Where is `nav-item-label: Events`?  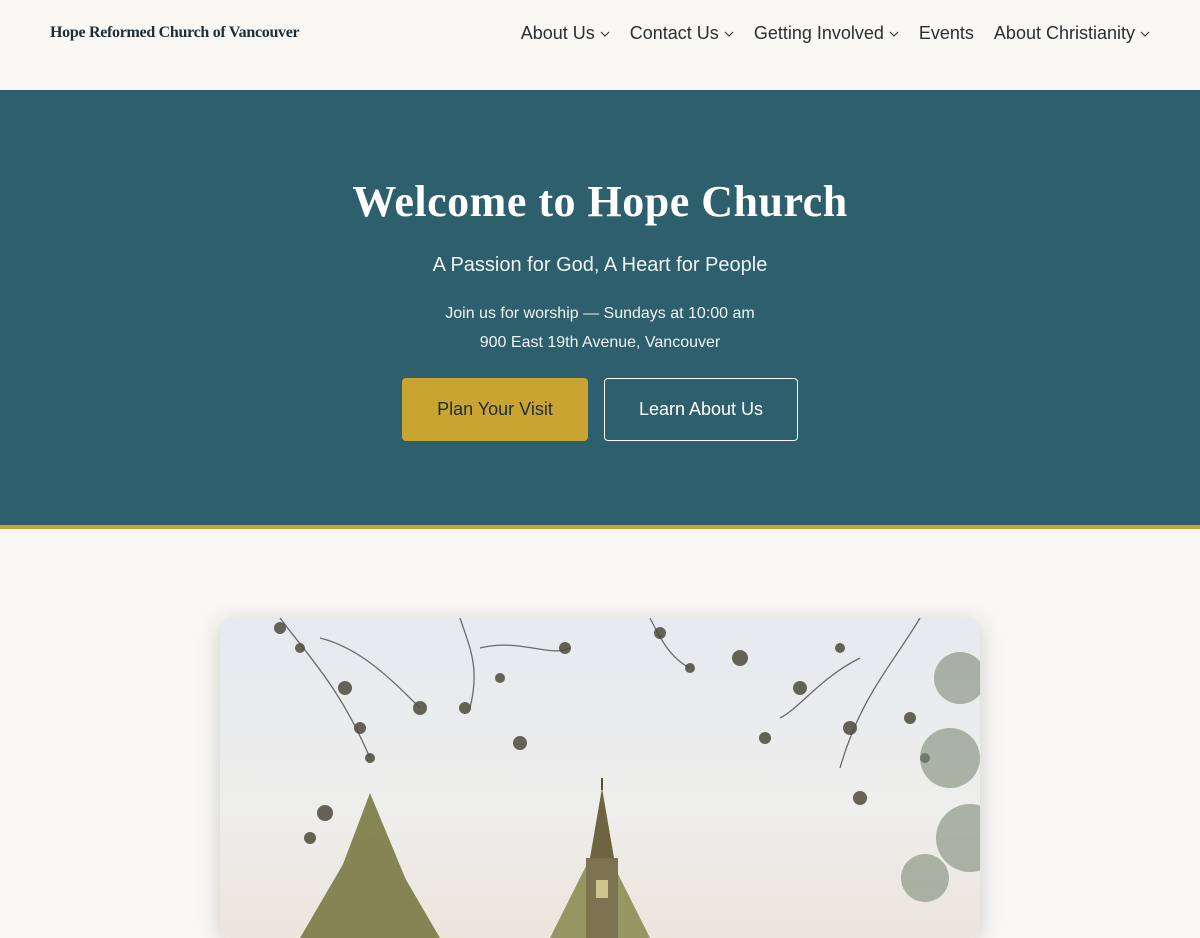 nav-item-label: Events is located at coordinates (946, 33).